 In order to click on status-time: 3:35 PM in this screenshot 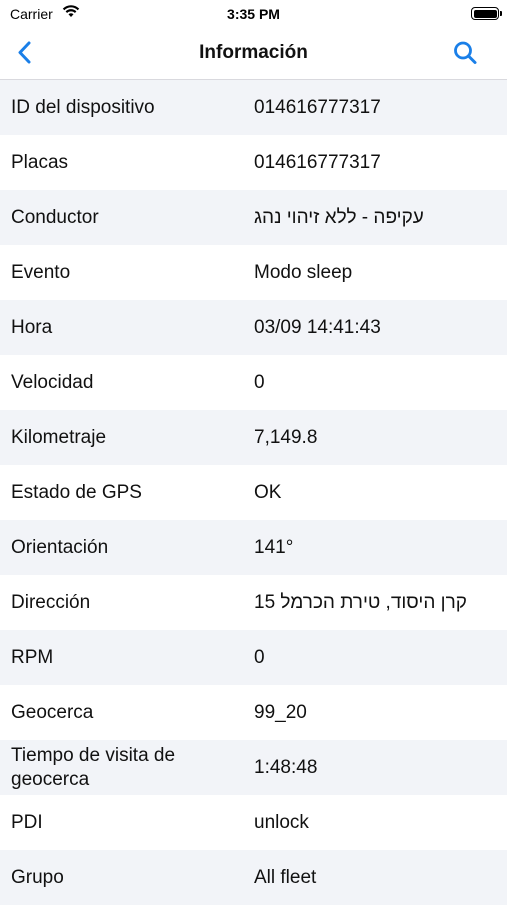, I will do `click(253, 14)`.